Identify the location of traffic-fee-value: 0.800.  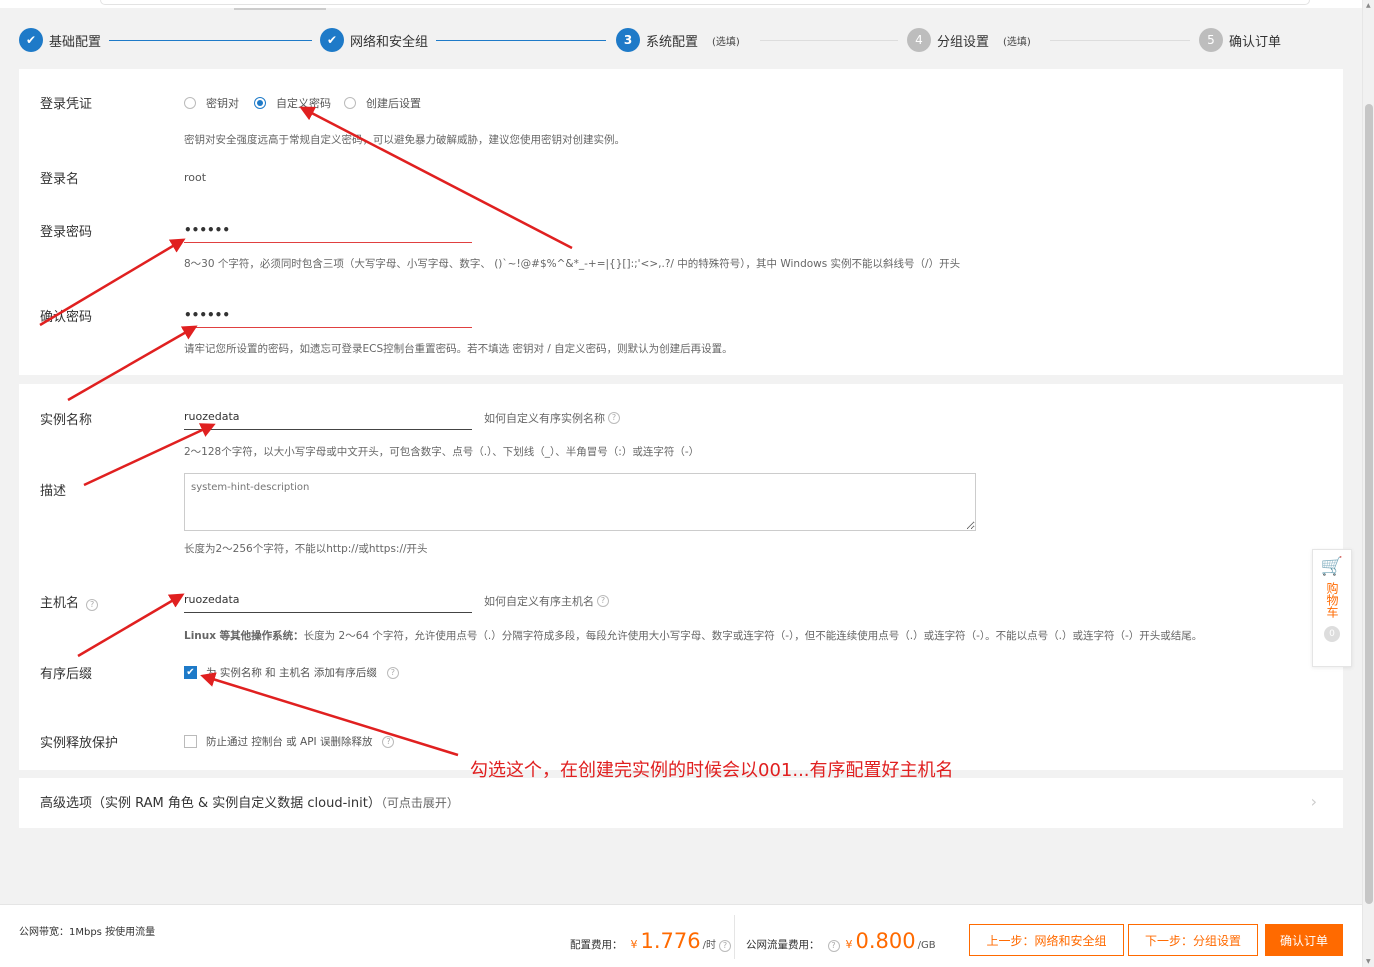
(885, 941).